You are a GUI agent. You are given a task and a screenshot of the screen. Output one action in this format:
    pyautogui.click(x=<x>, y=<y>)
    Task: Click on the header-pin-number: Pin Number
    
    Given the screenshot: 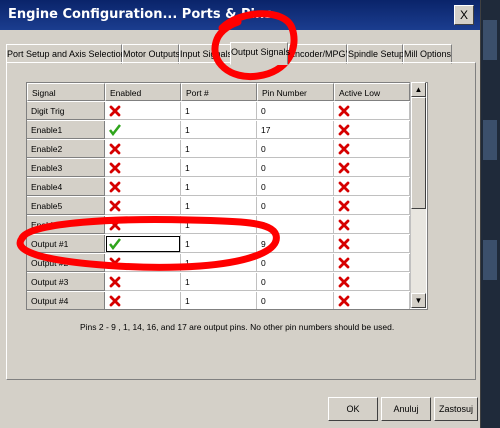 What is the action you would take?
    pyautogui.click(x=295, y=92)
    